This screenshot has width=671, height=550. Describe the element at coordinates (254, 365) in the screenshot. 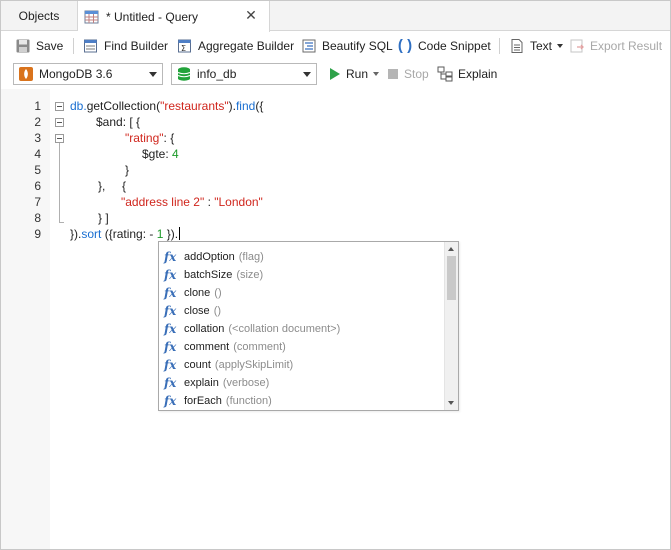

I see `autocomplete-item-args: (applySkipLimit)` at that location.